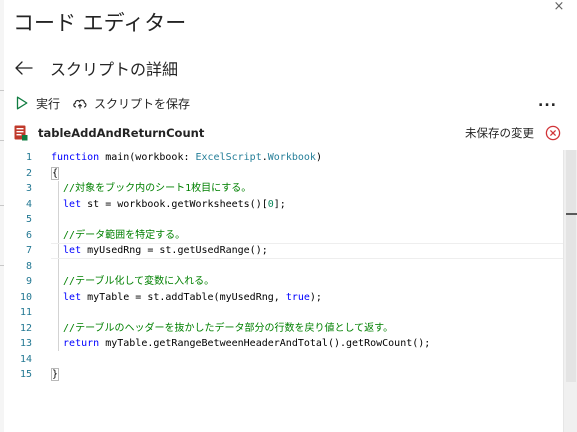 This screenshot has height=432, width=577. Describe the element at coordinates (25, 343) in the screenshot. I see `line-number: 13` at that location.